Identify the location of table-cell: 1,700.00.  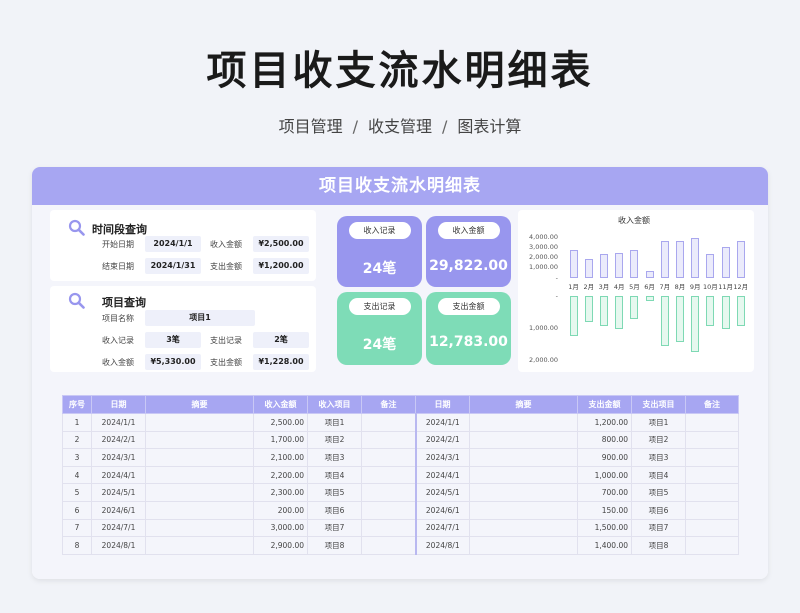
(280, 440).